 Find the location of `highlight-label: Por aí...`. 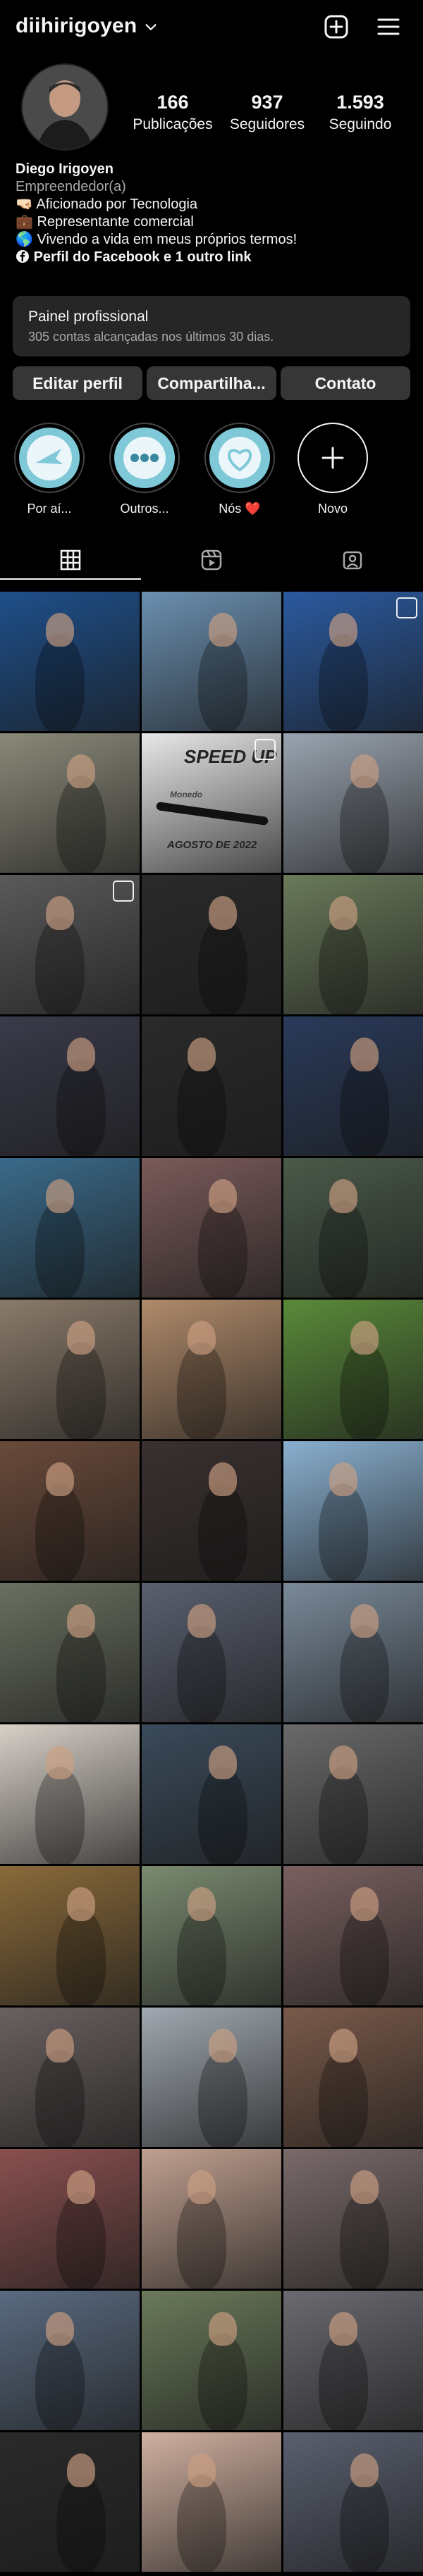

highlight-label: Por aí... is located at coordinates (49, 509).